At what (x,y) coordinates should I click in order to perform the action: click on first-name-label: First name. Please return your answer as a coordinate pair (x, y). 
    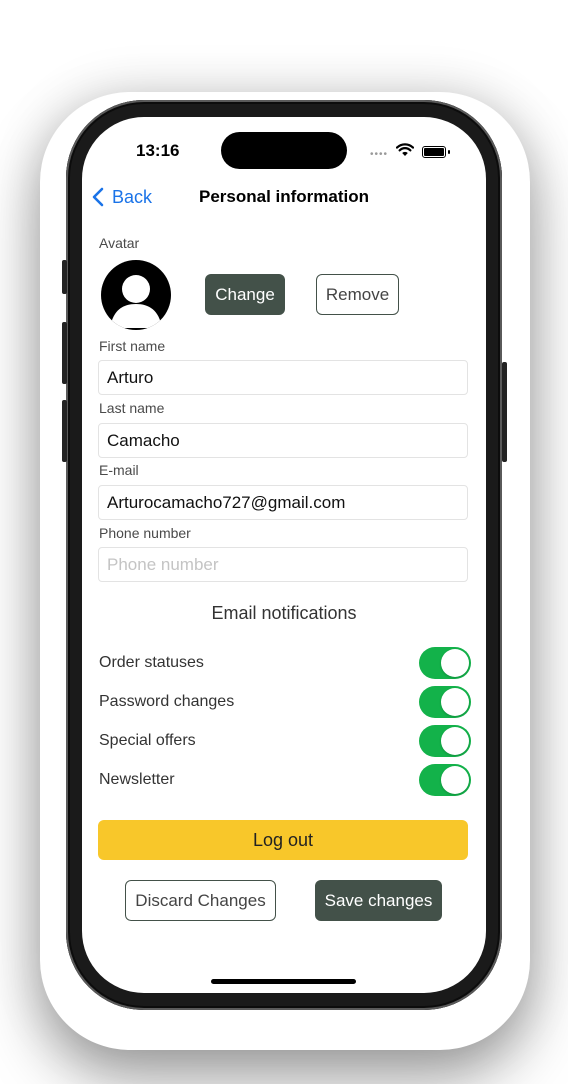
    Looking at the image, I should click on (132, 346).